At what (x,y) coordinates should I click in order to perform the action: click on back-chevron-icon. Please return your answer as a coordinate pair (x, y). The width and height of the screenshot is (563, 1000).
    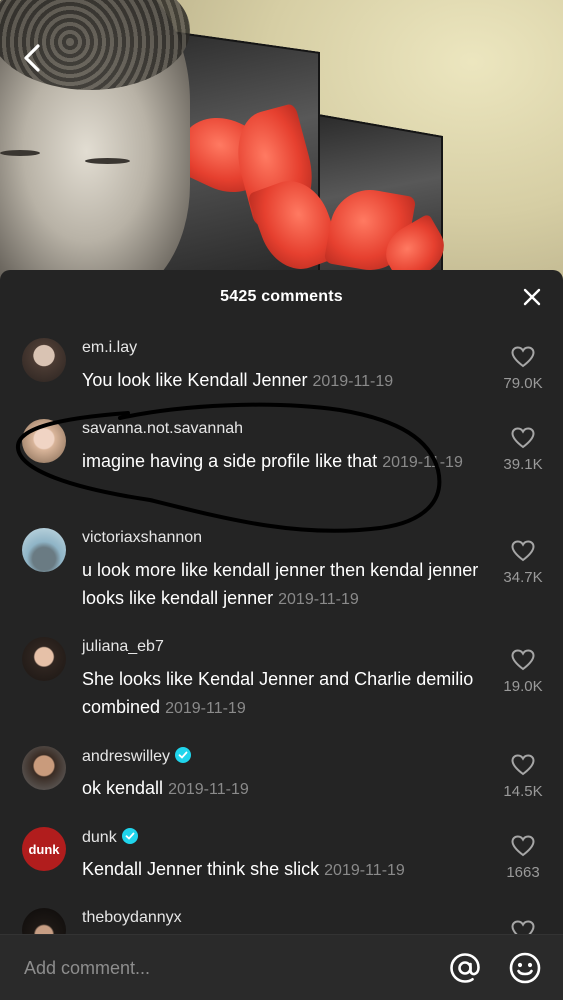
    Looking at the image, I should click on (32, 58).